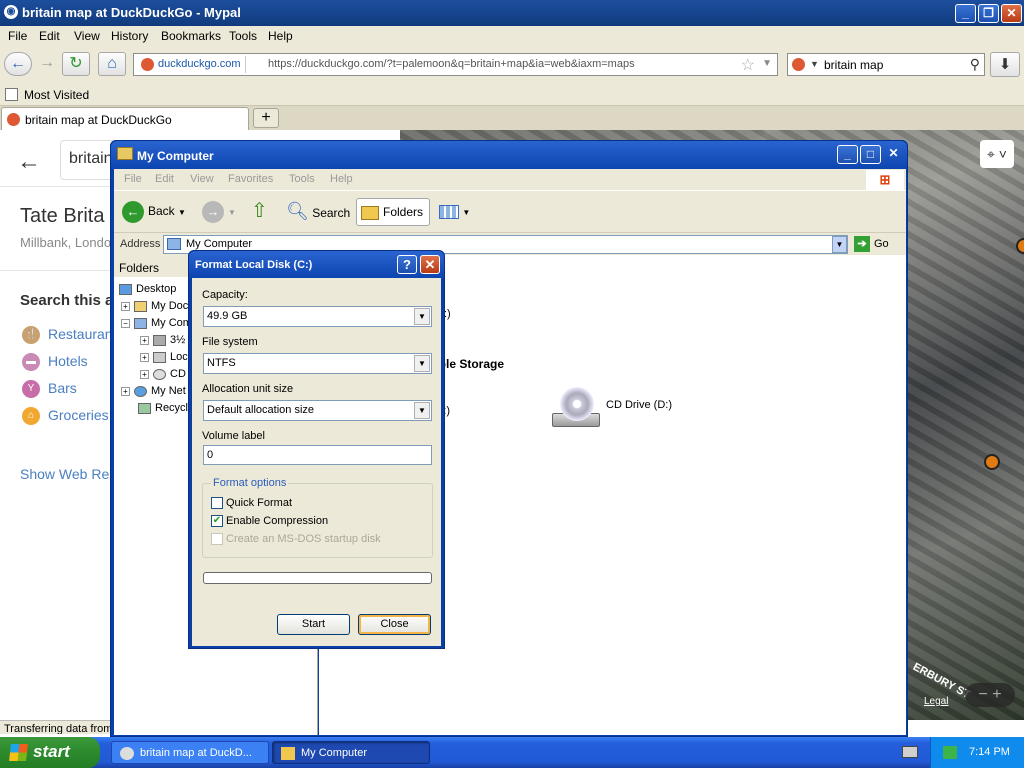 The height and width of the screenshot is (768, 1024). What do you see at coordinates (910, 752) in the screenshot?
I see `keyboard-icon` at bounding box center [910, 752].